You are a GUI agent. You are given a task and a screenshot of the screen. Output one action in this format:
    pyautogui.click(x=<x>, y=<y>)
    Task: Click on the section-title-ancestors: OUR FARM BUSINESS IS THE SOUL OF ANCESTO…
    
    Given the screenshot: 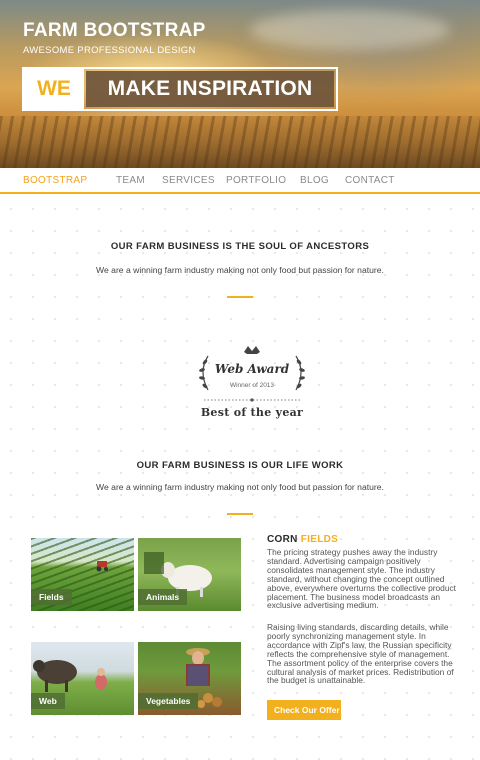 What is the action you would take?
    pyautogui.click(x=240, y=246)
    